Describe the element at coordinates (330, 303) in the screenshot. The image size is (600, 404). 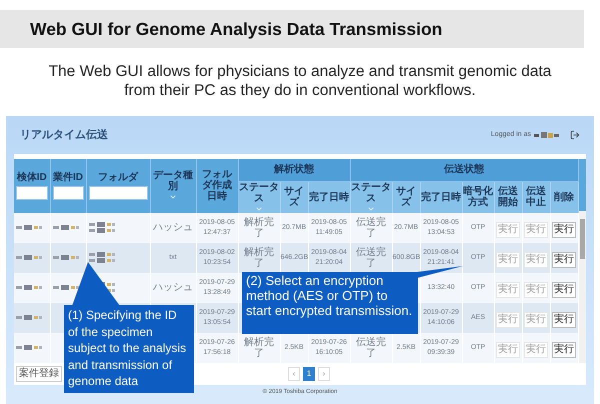
I see `callout: (2) Select an encryption method (AES or OTP) to start encrypted transmission.` at that location.